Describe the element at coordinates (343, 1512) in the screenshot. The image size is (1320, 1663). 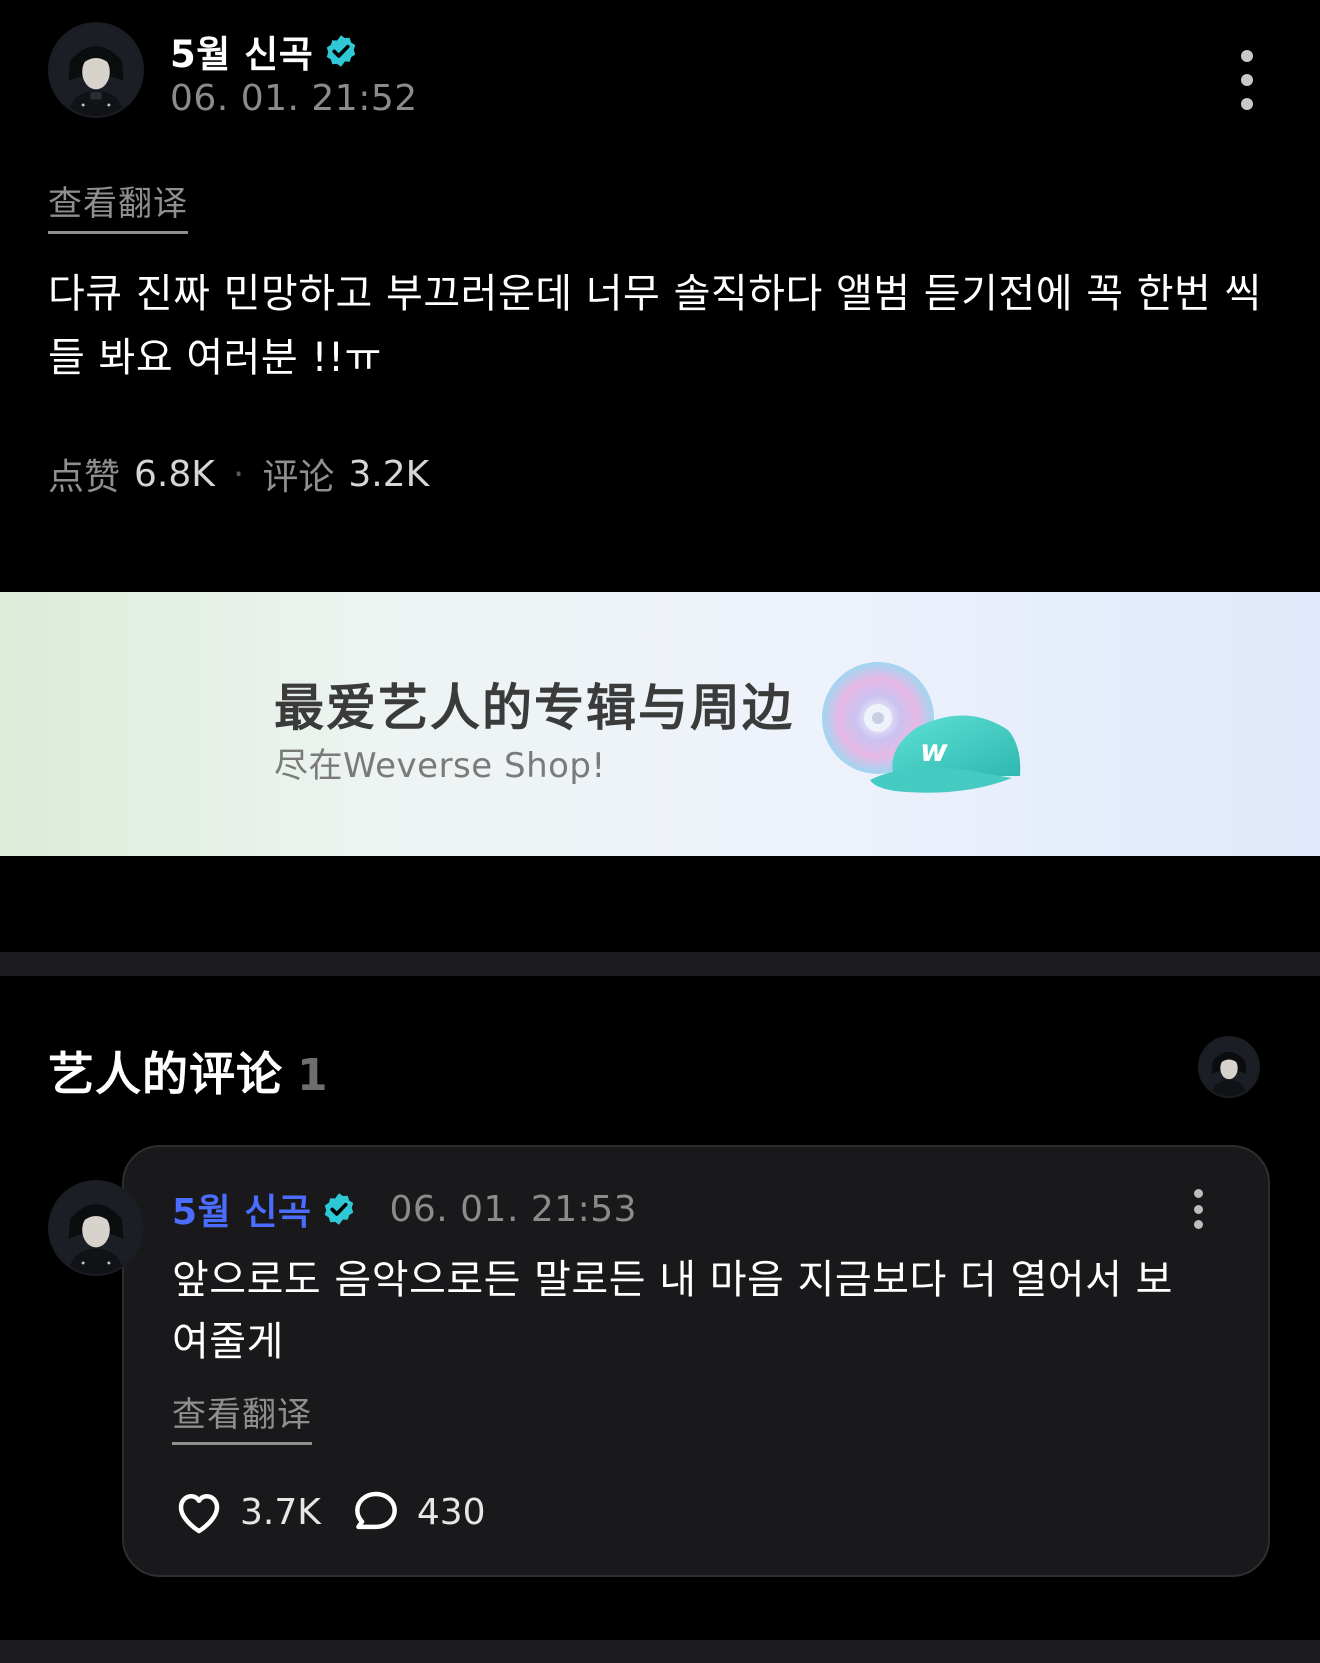
I see `comment-actions: 3.7K 430` at that location.